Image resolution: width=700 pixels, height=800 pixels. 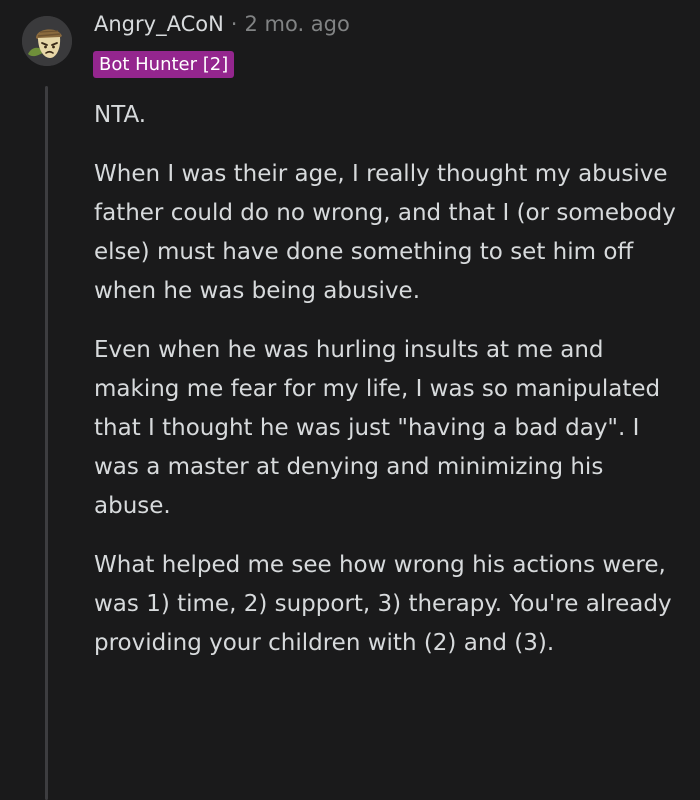 What do you see at coordinates (120, 115) in the screenshot?
I see `comment-paragraph: NTA.` at bounding box center [120, 115].